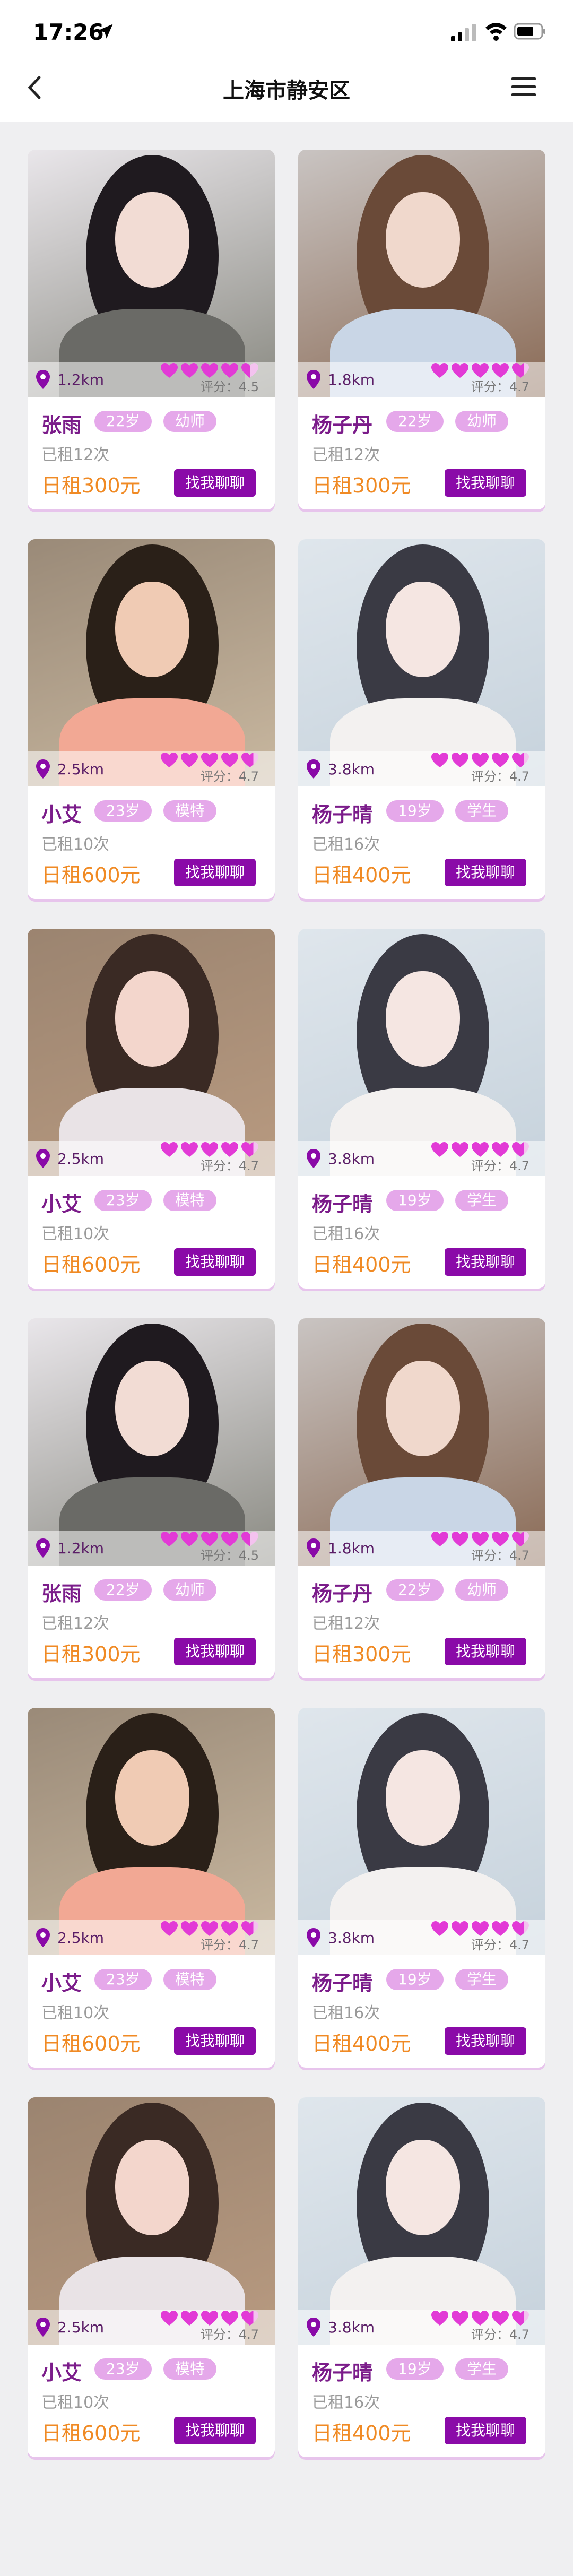  Describe the element at coordinates (342, 1593) in the screenshot. I see `companion-name: 杨子丹` at that location.